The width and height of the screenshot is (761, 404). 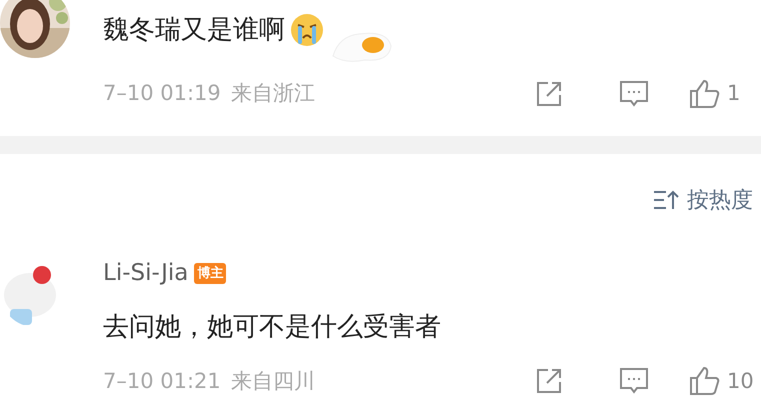 I want to click on comment-time: 7–10 01:19, so click(x=162, y=93).